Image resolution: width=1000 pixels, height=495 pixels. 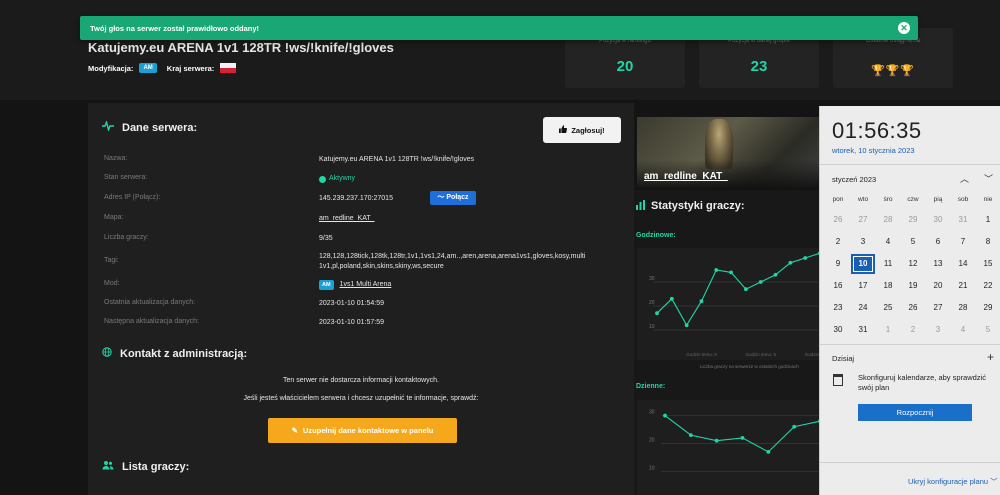 I want to click on y-tick-label: 20, so click(x=652, y=441).